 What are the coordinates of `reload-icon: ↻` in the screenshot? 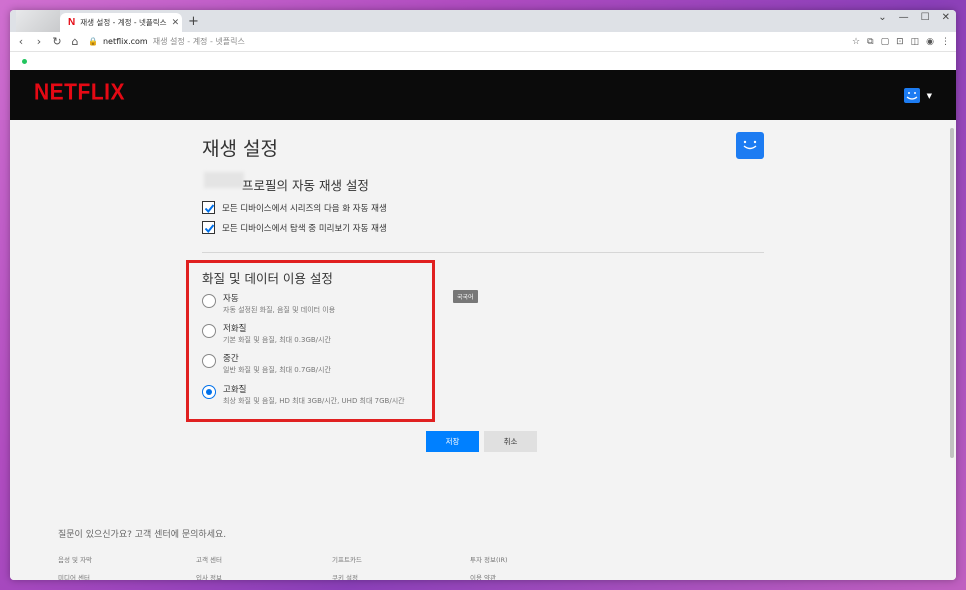 It's located at (57, 41).